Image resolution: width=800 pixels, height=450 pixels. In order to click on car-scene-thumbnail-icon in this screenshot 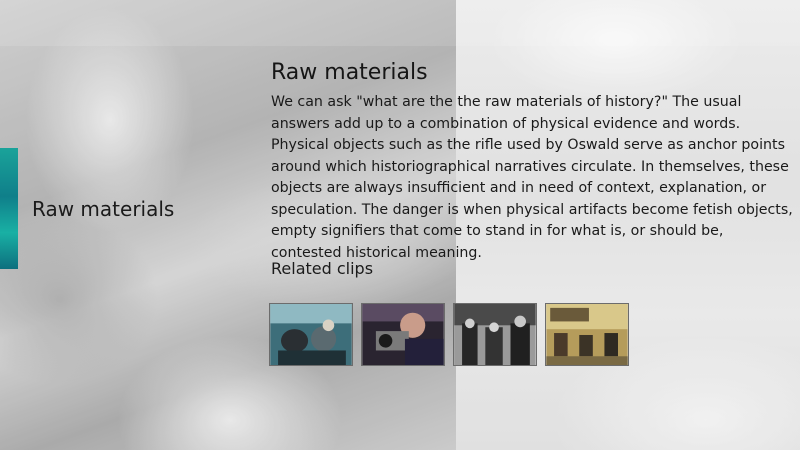, I will do `click(311, 334)`.